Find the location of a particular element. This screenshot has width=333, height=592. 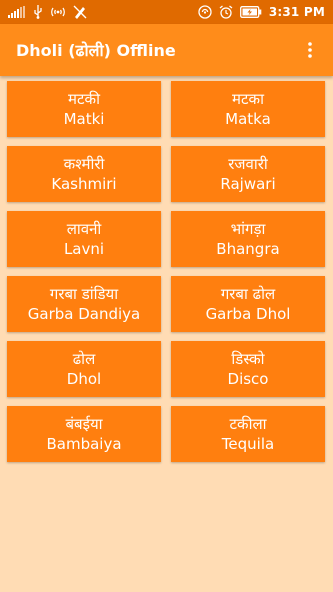

tile-english-label: Disco is located at coordinates (248, 378).